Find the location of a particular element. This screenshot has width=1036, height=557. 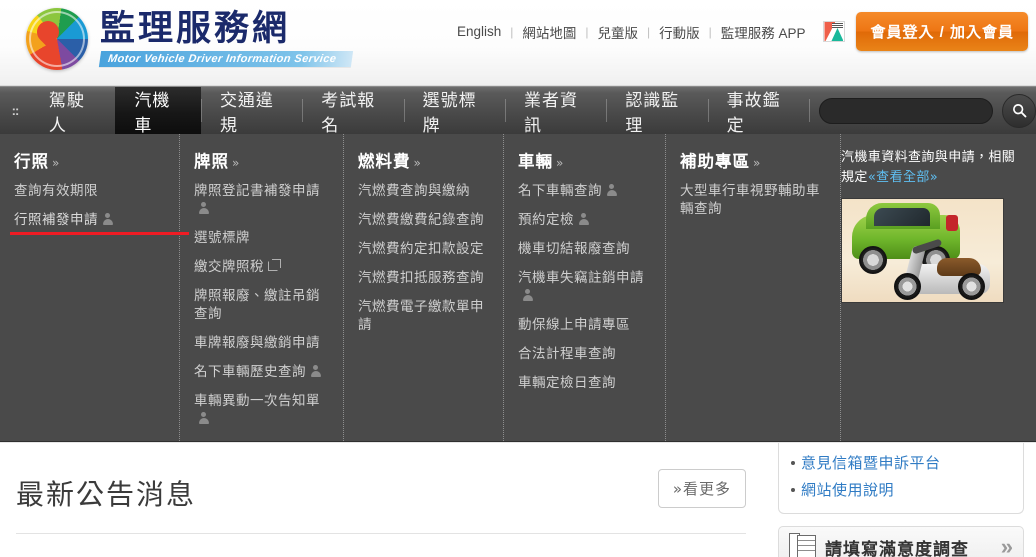

megamenu-link-plate-selection: 選號標牌 is located at coordinates (262, 239).